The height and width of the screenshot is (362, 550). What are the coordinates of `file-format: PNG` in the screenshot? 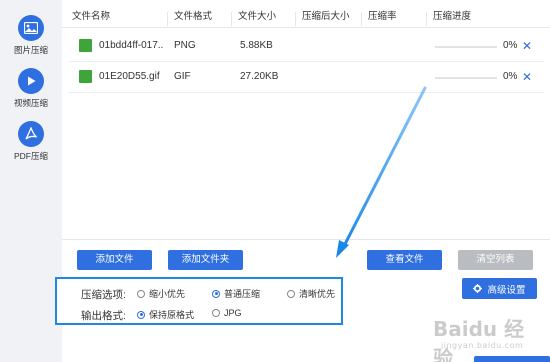 It's located at (185, 45).